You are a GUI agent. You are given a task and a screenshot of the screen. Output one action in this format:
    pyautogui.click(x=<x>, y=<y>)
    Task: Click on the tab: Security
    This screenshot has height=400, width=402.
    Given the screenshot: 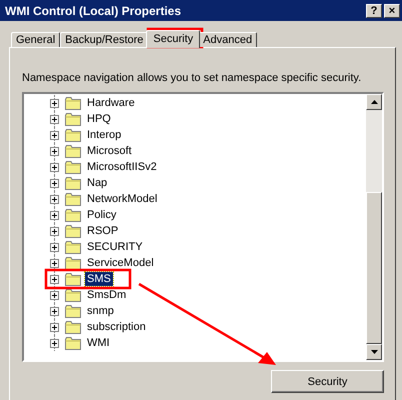 What is the action you would take?
    pyautogui.click(x=173, y=39)
    